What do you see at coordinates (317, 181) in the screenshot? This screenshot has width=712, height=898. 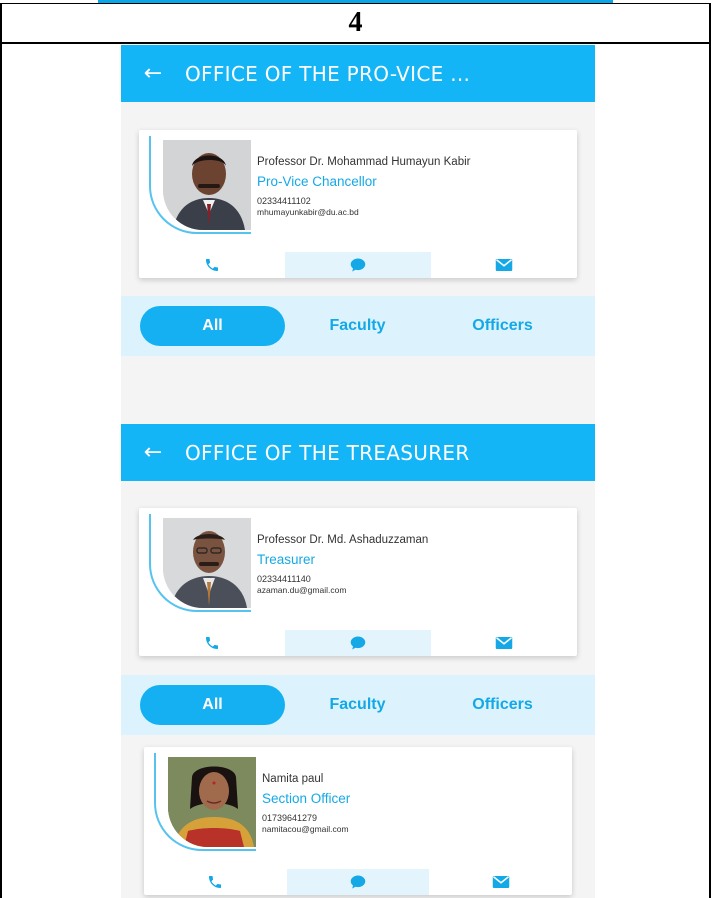 I see `person-role: Pro-Vice Chancellor` at bounding box center [317, 181].